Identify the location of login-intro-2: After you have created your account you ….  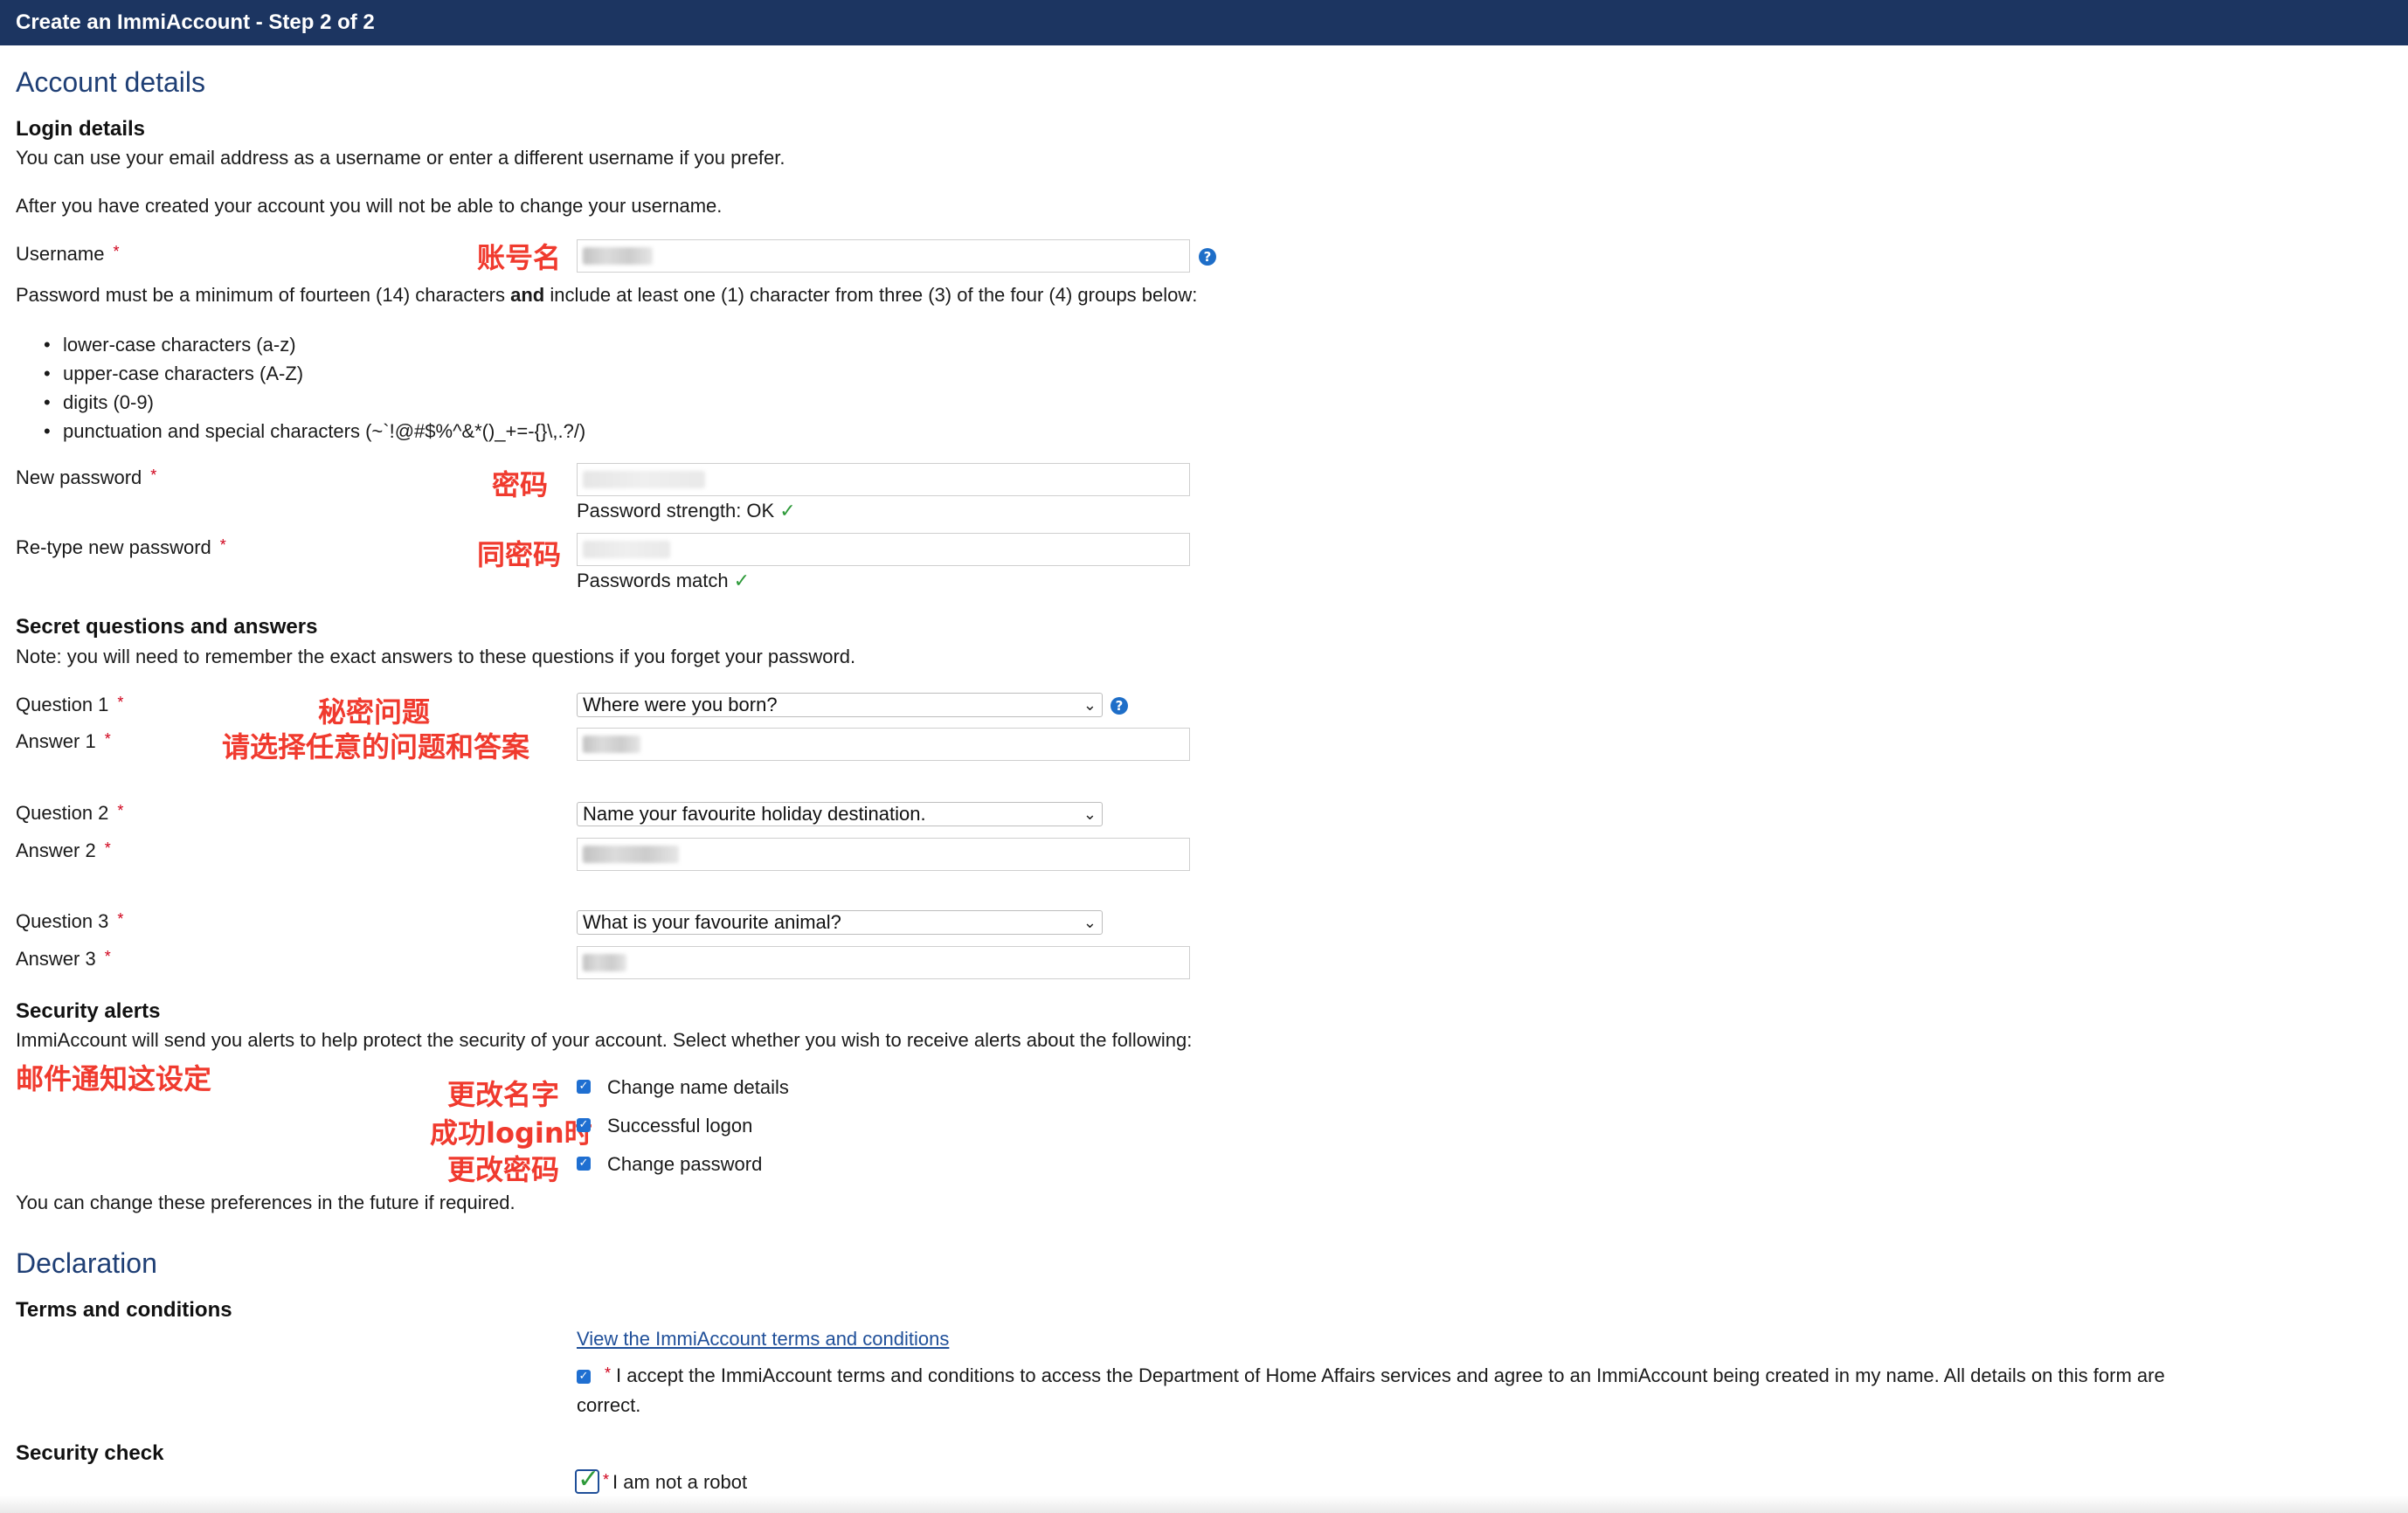
(369, 206).